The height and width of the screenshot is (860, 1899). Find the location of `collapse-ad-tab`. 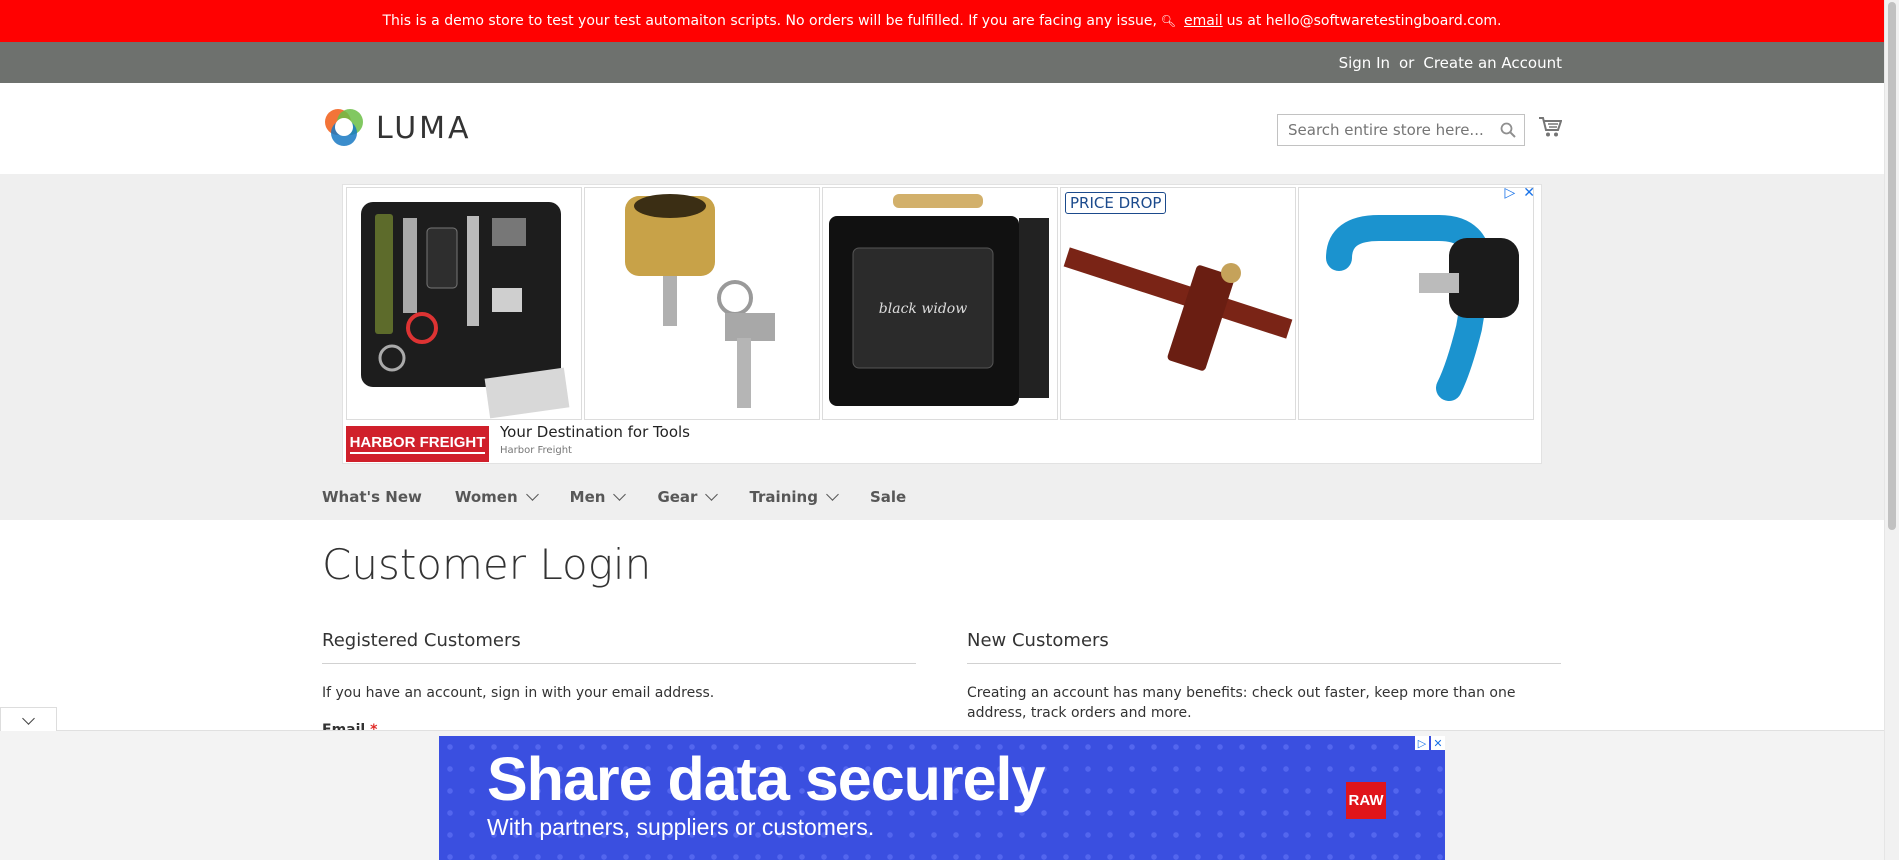

collapse-ad-tab is located at coordinates (28, 719).